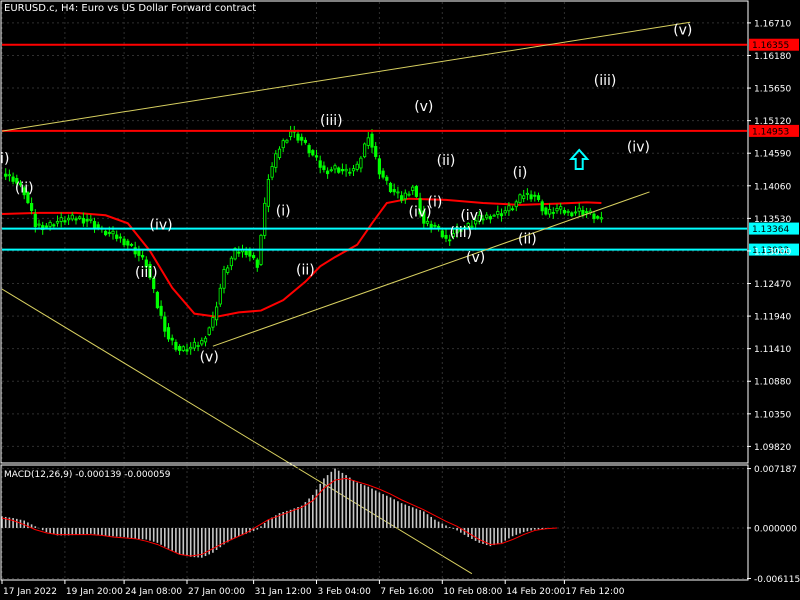 The image size is (800, 600). Describe the element at coordinates (772, 24) in the screenshot. I see `price-tick-label: 1.16710` at that location.